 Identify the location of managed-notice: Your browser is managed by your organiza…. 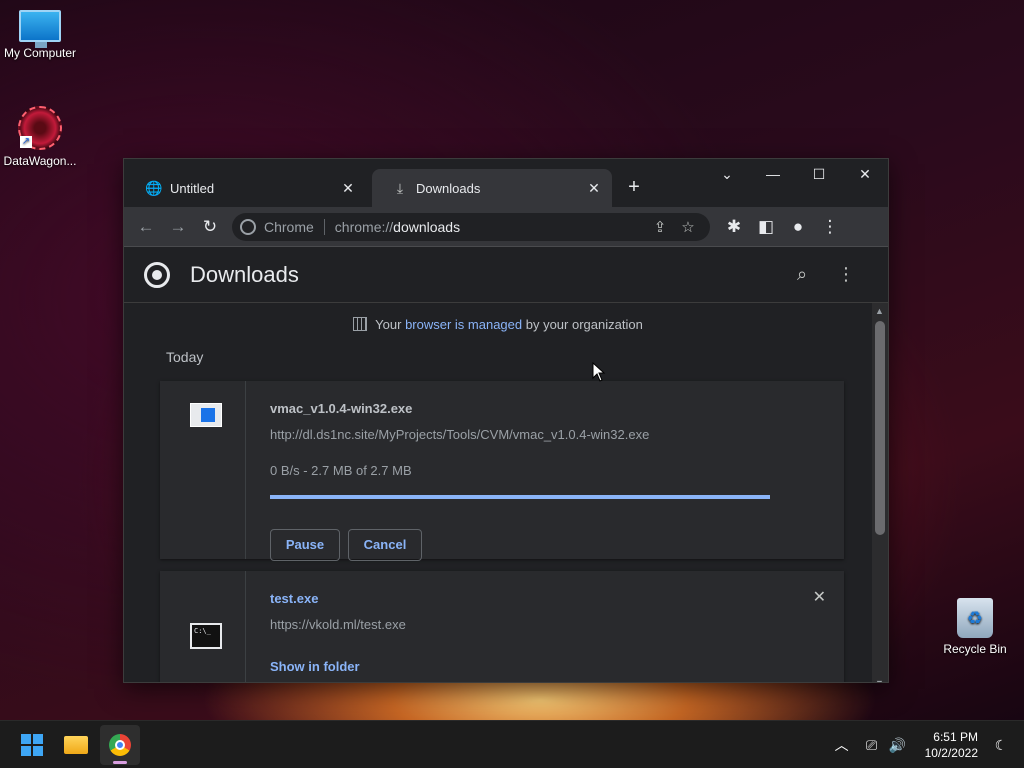
(498, 324).